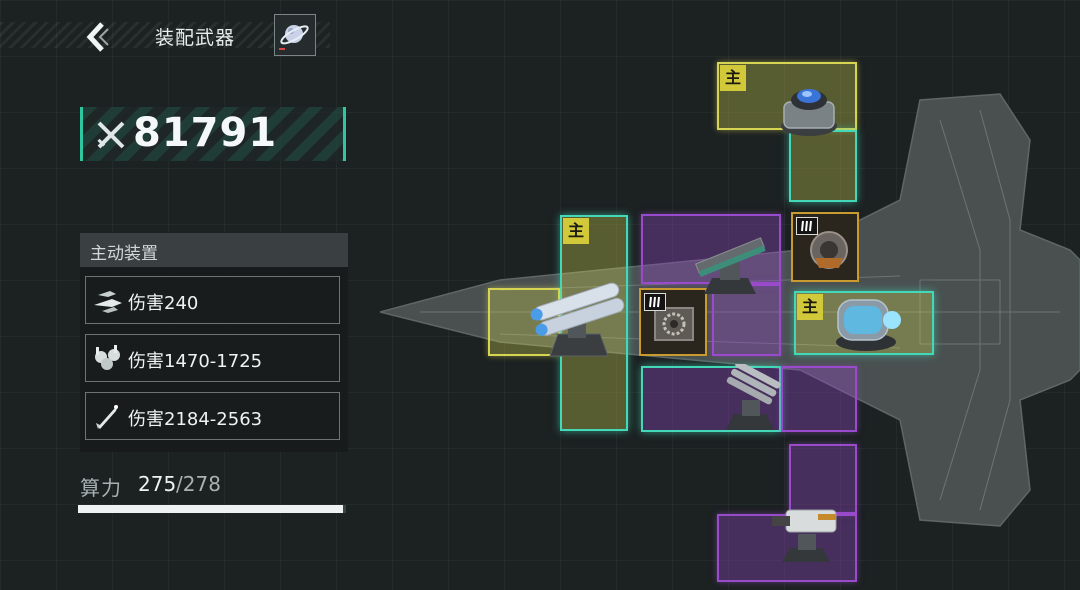 The width and height of the screenshot is (1080, 590). Describe the element at coordinates (195, 419) in the screenshot. I see `active-device-label: 伤害2184-2563` at that location.